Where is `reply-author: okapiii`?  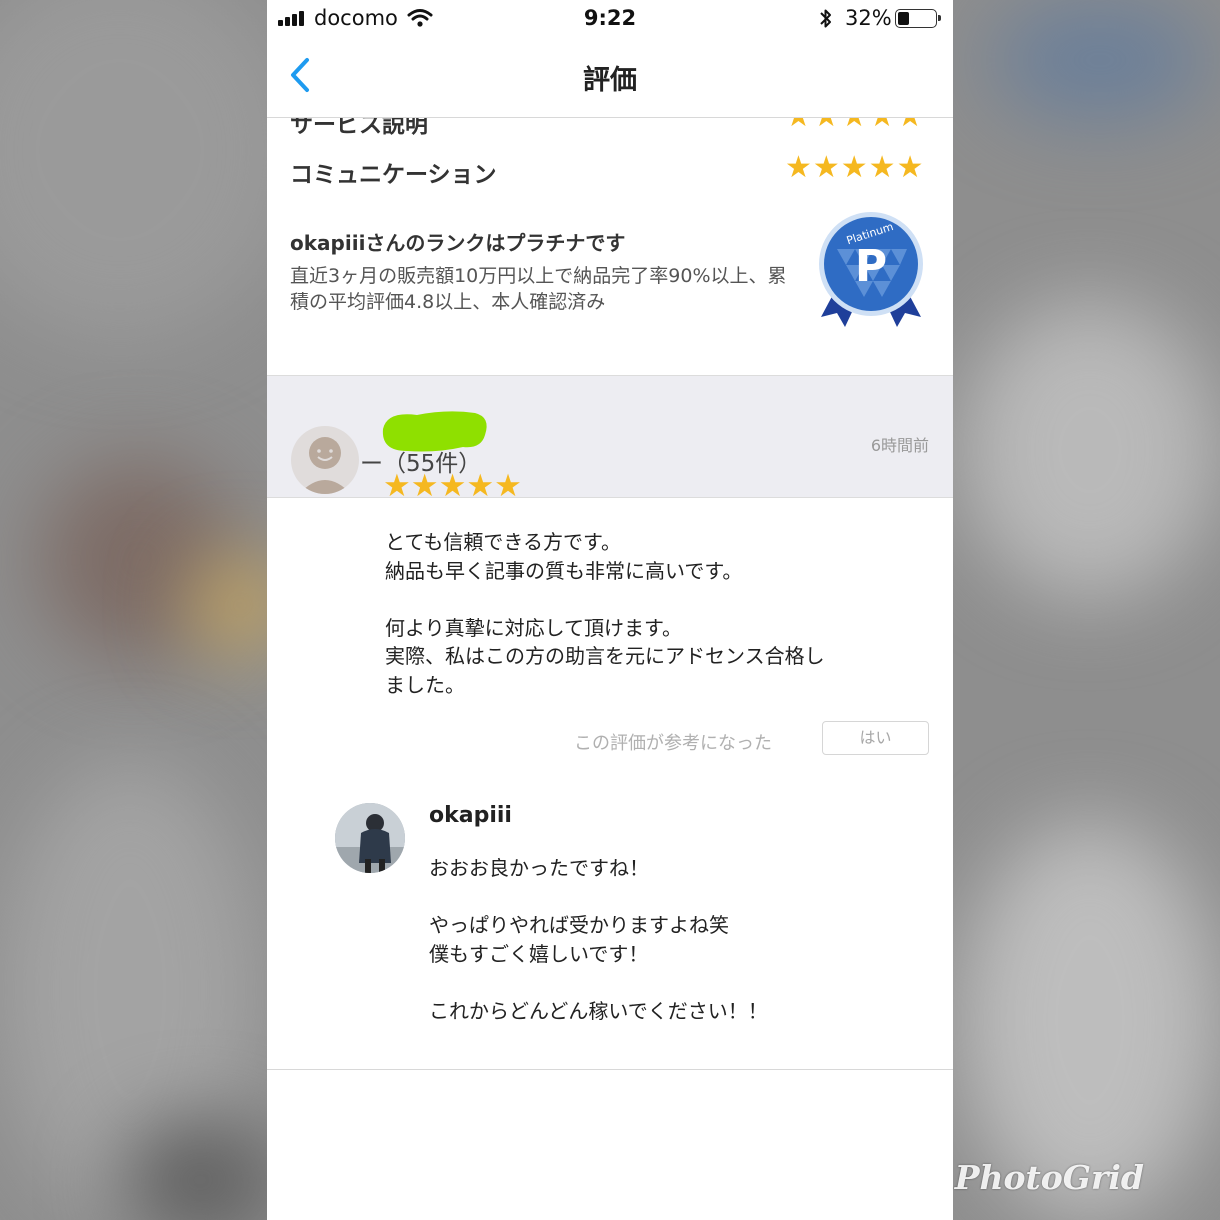 reply-author: okapiii is located at coordinates (470, 815).